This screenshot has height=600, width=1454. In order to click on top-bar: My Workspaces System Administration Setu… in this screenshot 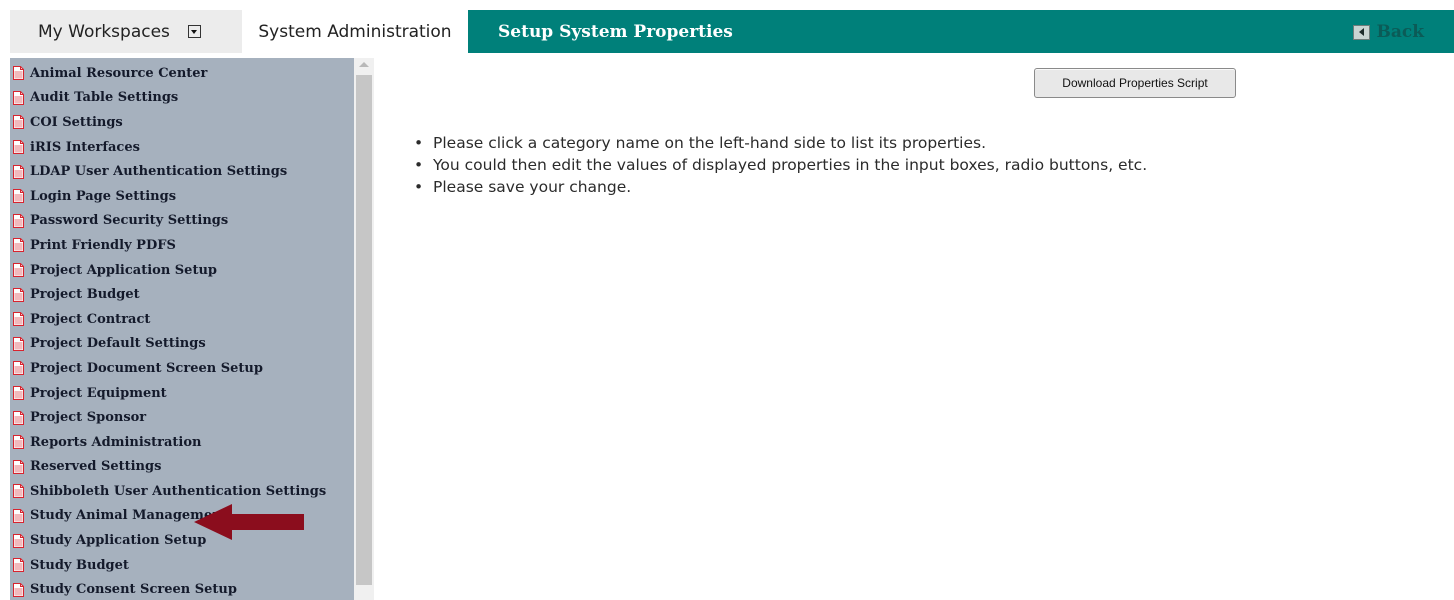, I will do `click(727, 31)`.